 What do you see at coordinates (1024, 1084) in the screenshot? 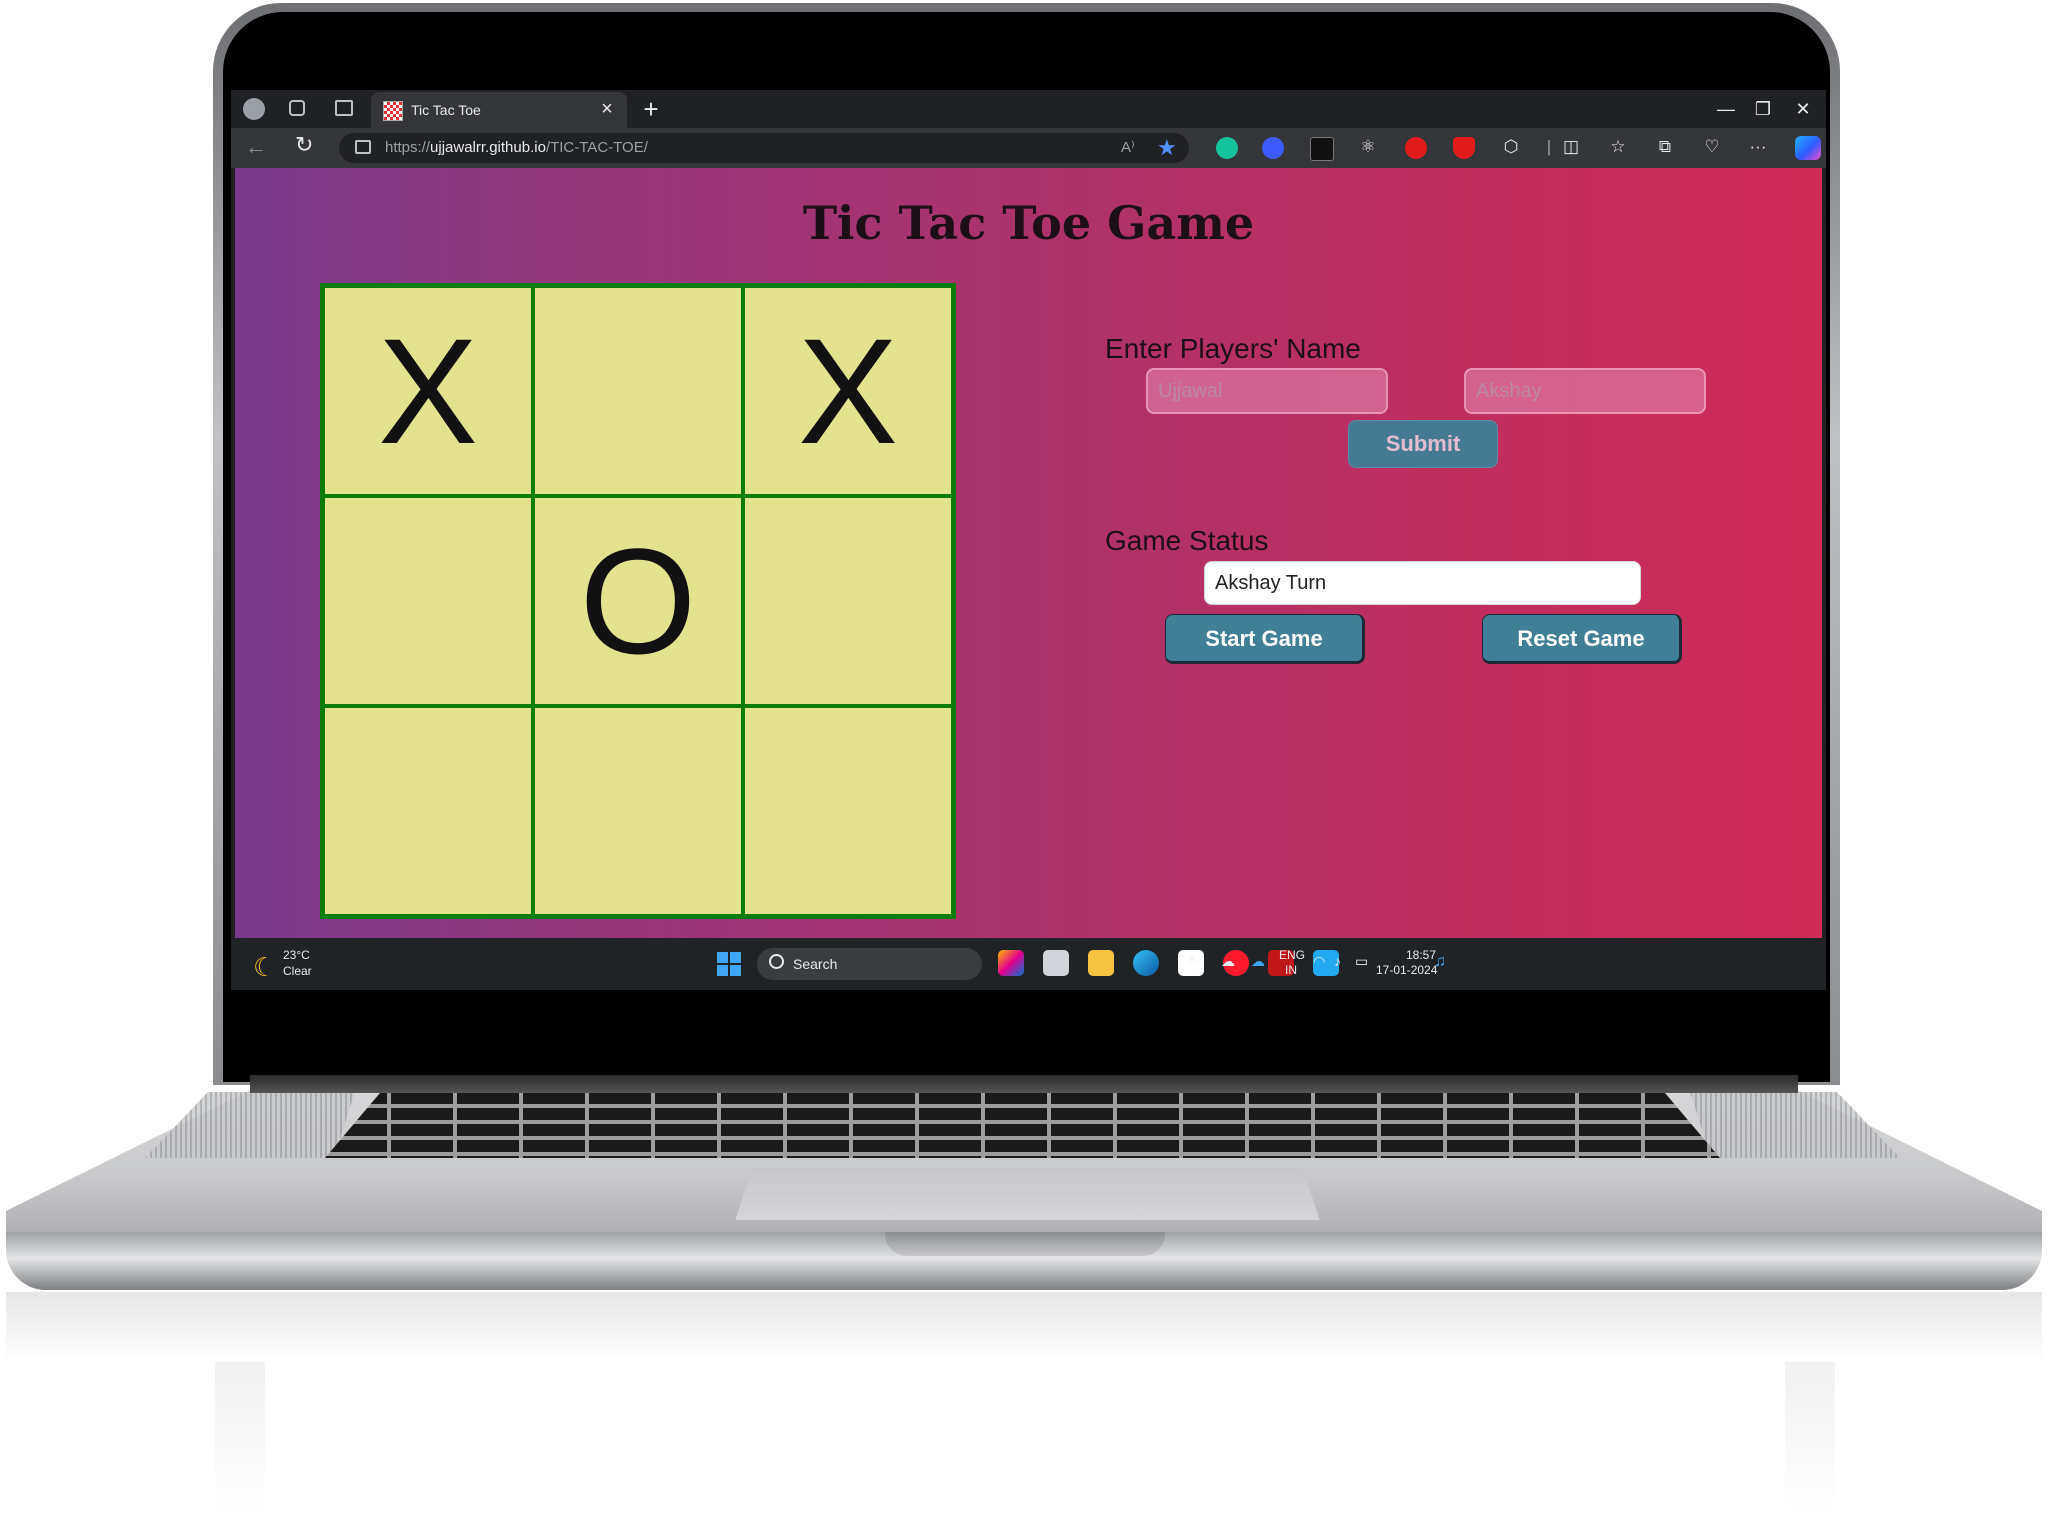
I see `laptop-hinge` at bounding box center [1024, 1084].